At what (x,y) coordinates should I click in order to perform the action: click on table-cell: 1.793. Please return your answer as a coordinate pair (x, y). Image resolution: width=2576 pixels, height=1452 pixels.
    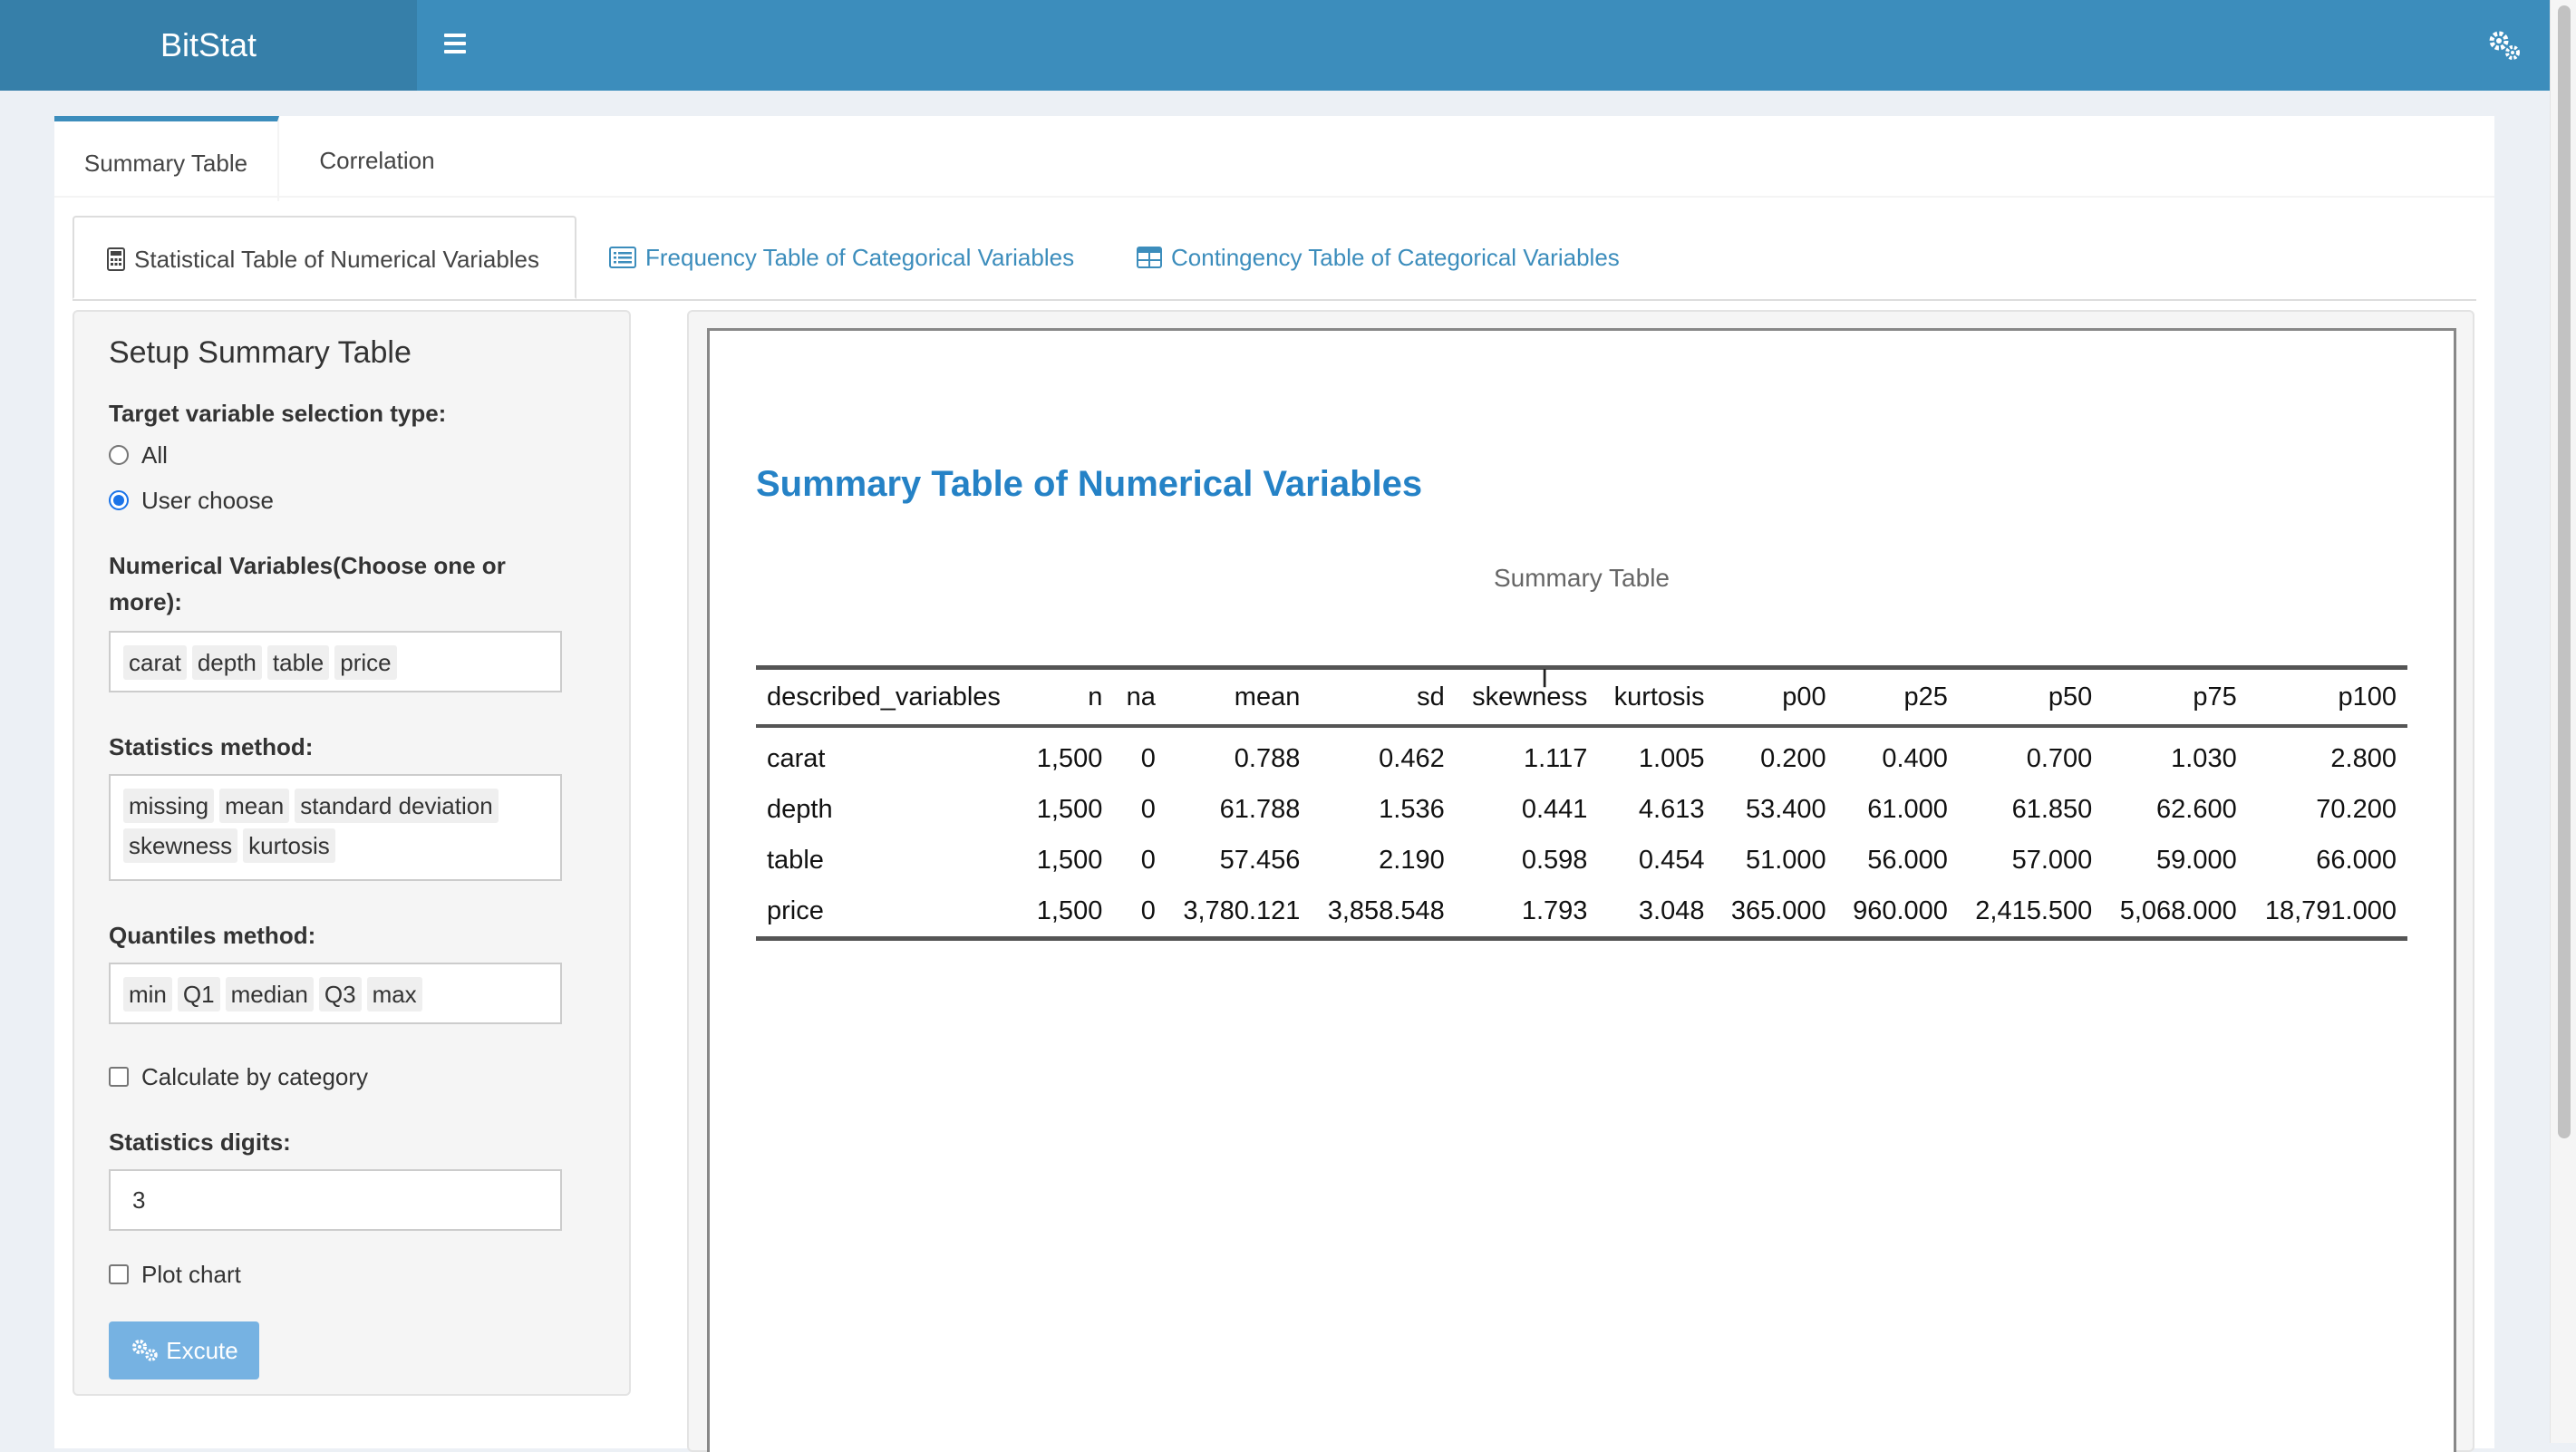
    Looking at the image, I should click on (1527, 913).